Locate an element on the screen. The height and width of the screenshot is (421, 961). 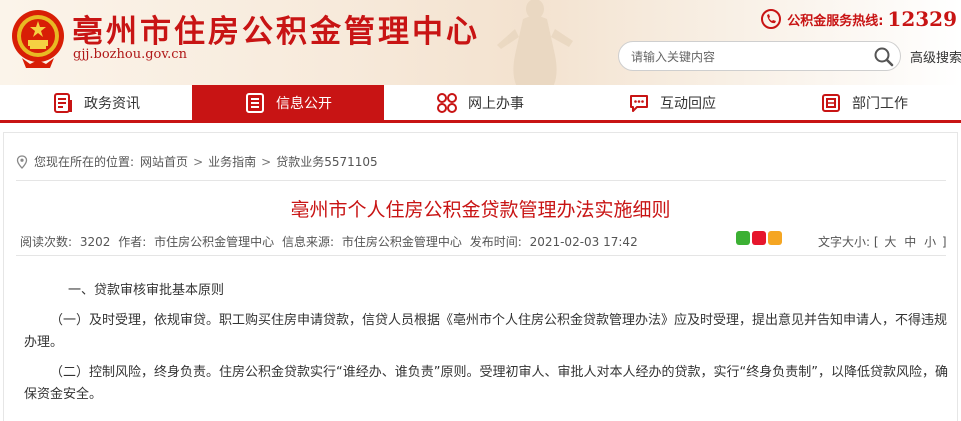
breadcrumb-guide: 业务指南 is located at coordinates (232, 161).